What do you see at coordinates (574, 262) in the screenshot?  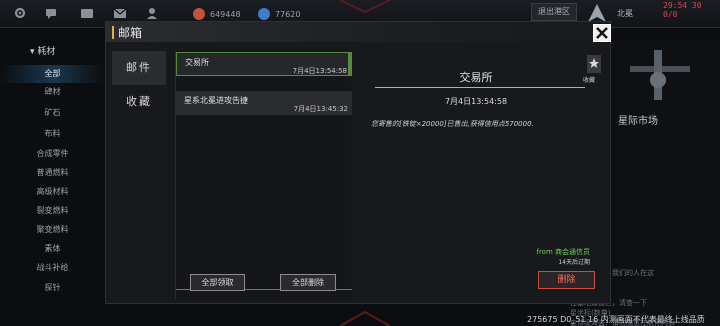 I see `expire-label: 14天后过期` at bounding box center [574, 262].